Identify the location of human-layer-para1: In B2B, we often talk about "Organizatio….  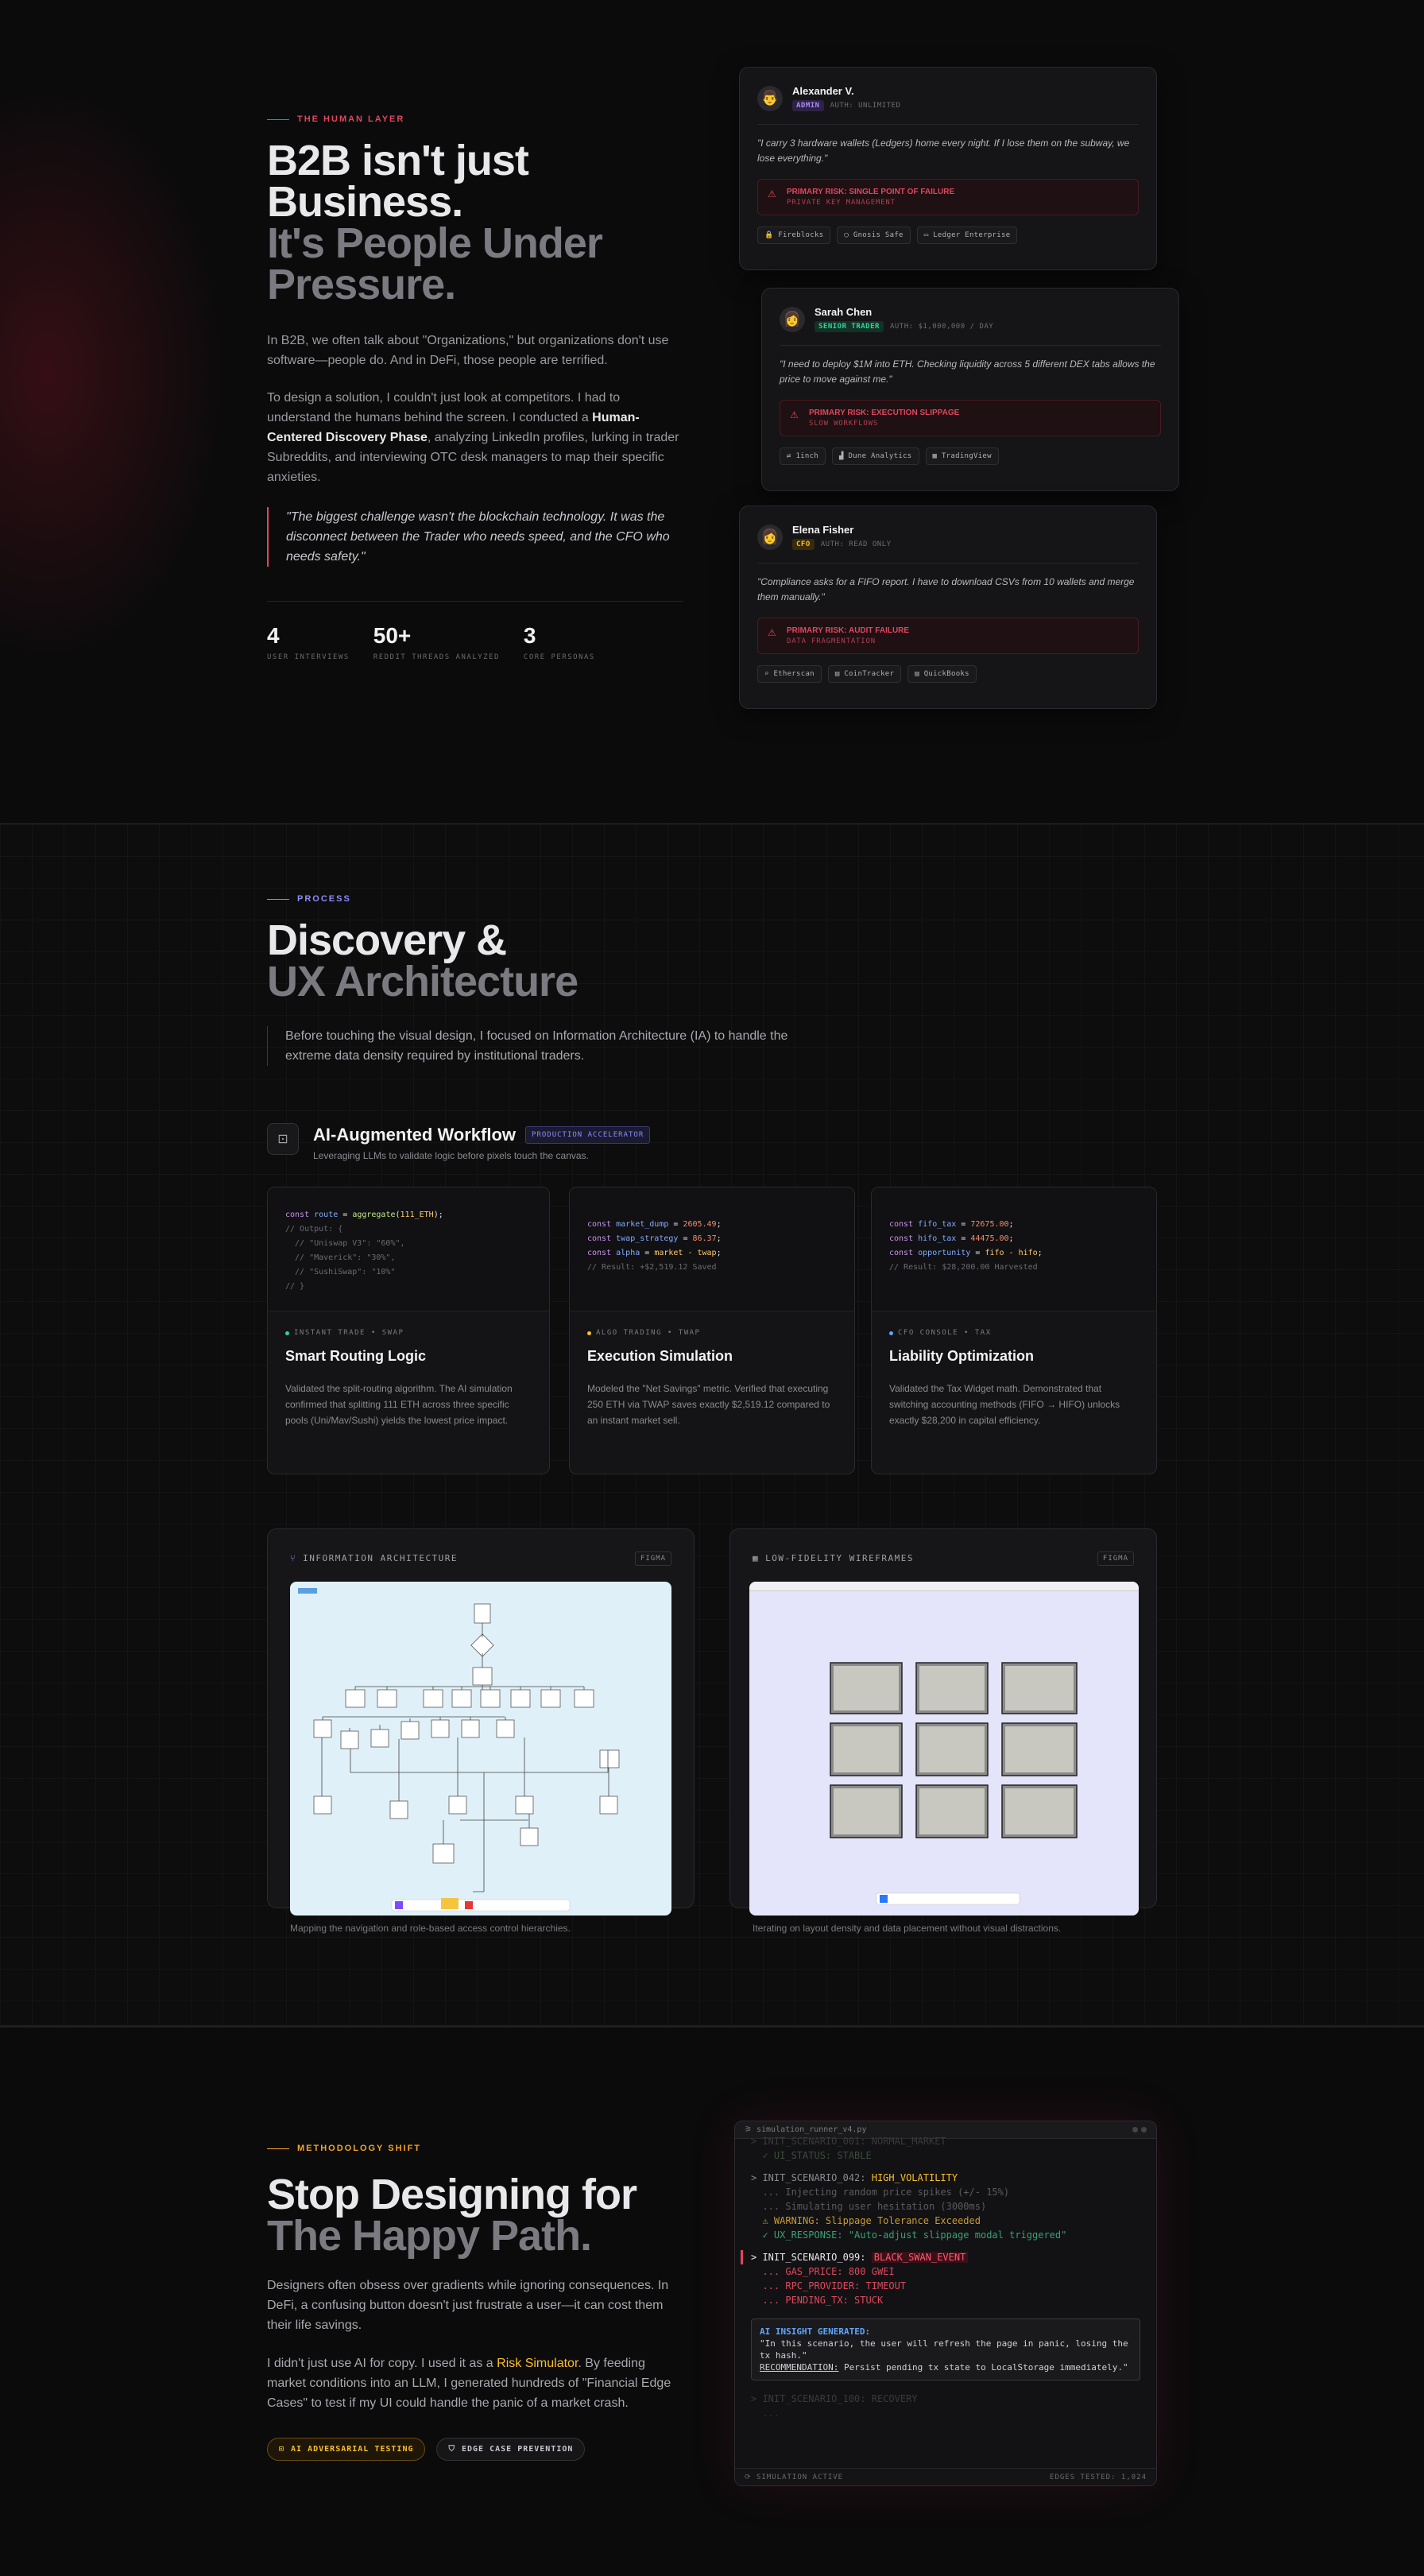
(468, 350).